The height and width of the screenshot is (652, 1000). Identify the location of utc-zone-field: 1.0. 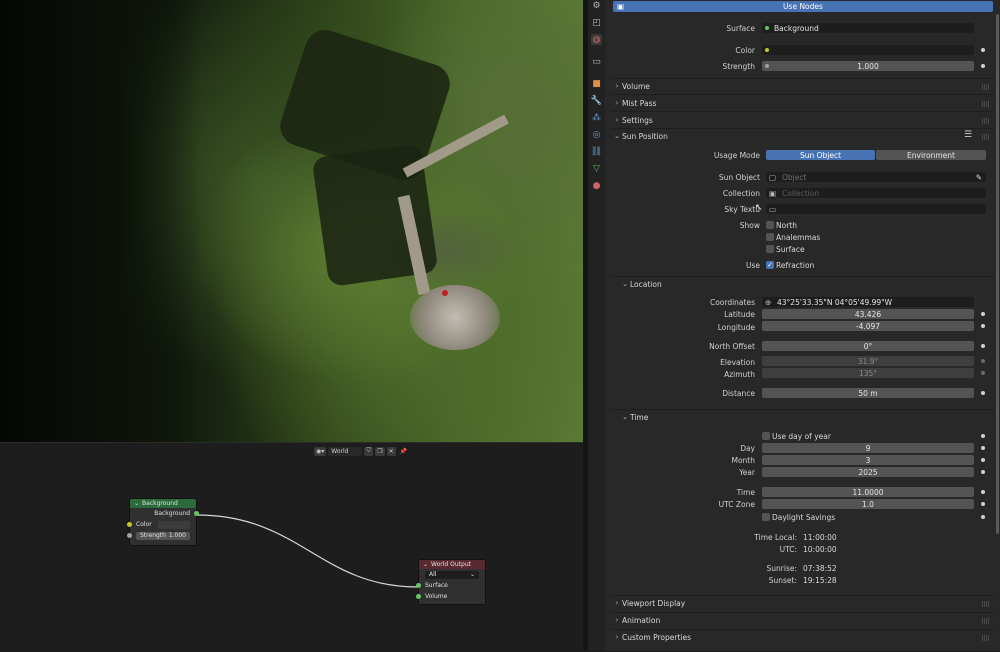
(868, 504).